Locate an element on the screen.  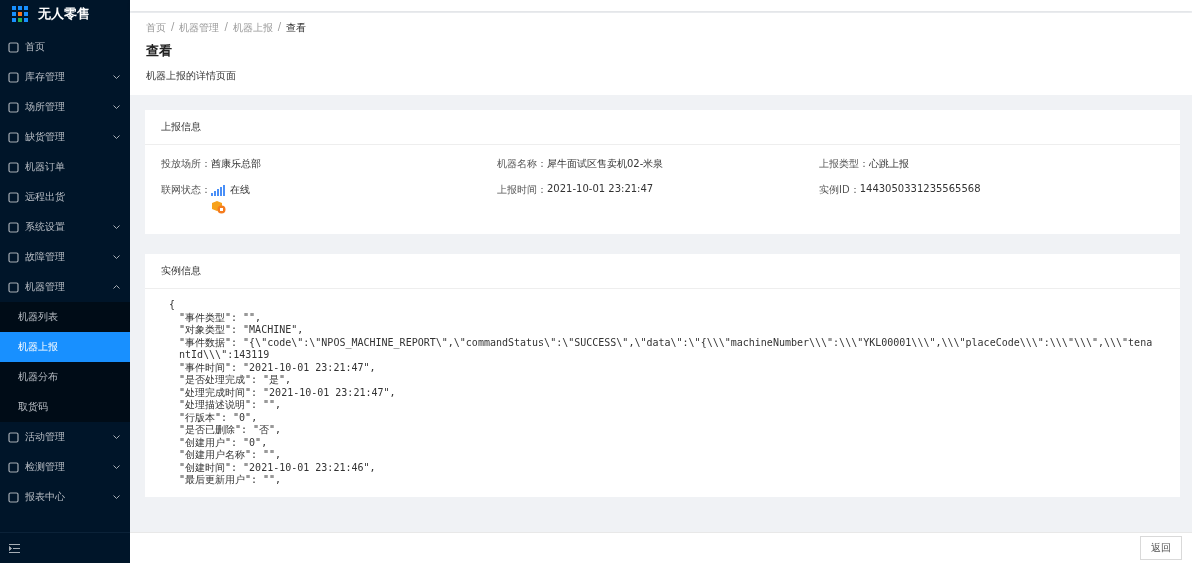
menu-item: 缺货管理 is located at coordinates (65, 137).